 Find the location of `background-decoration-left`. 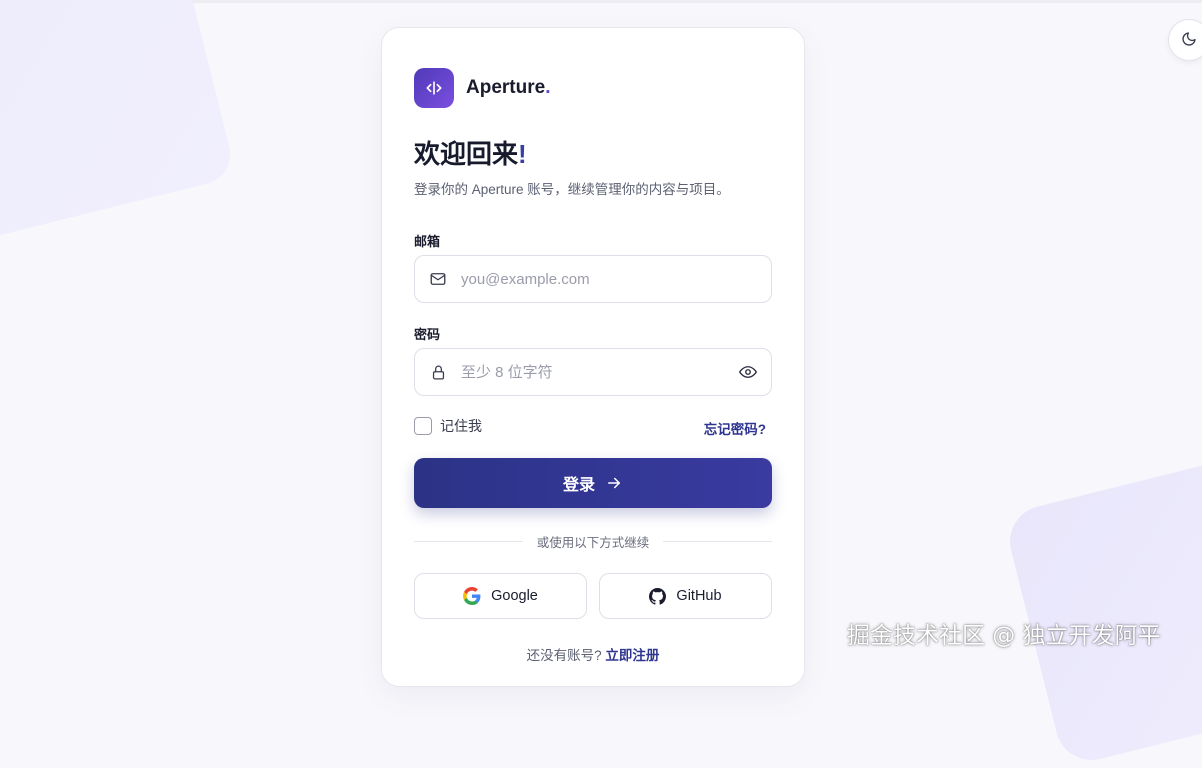

background-decoration-left is located at coordinates (118, 128).